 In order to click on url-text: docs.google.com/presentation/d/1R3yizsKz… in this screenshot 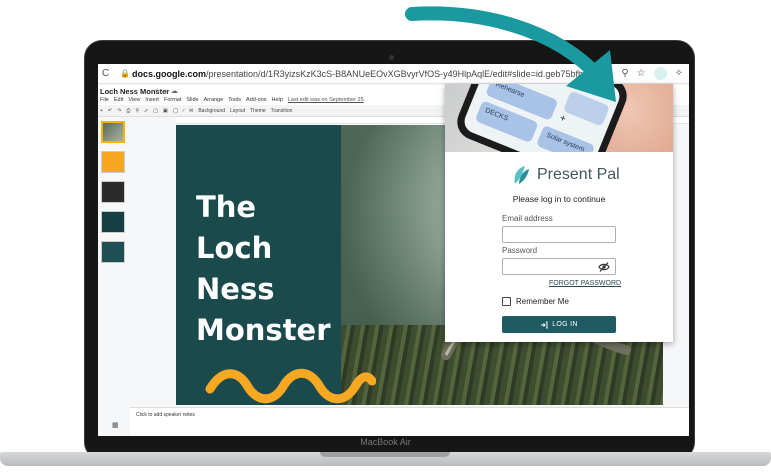, I will do `click(362, 74)`.